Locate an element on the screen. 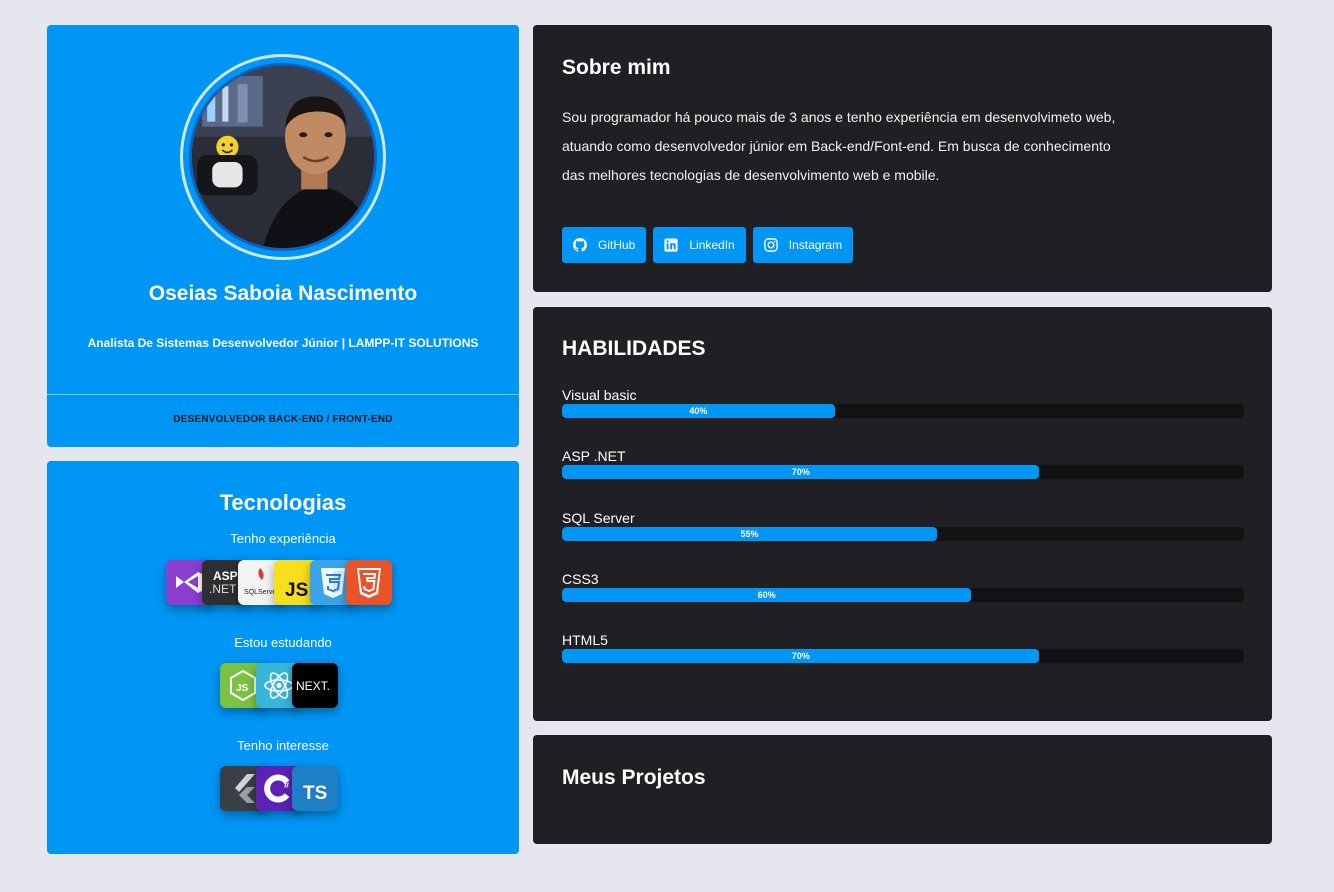 The width and height of the screenshot is (1334, 892). skill-name: SQL Server is located at coordinates (598, 518).